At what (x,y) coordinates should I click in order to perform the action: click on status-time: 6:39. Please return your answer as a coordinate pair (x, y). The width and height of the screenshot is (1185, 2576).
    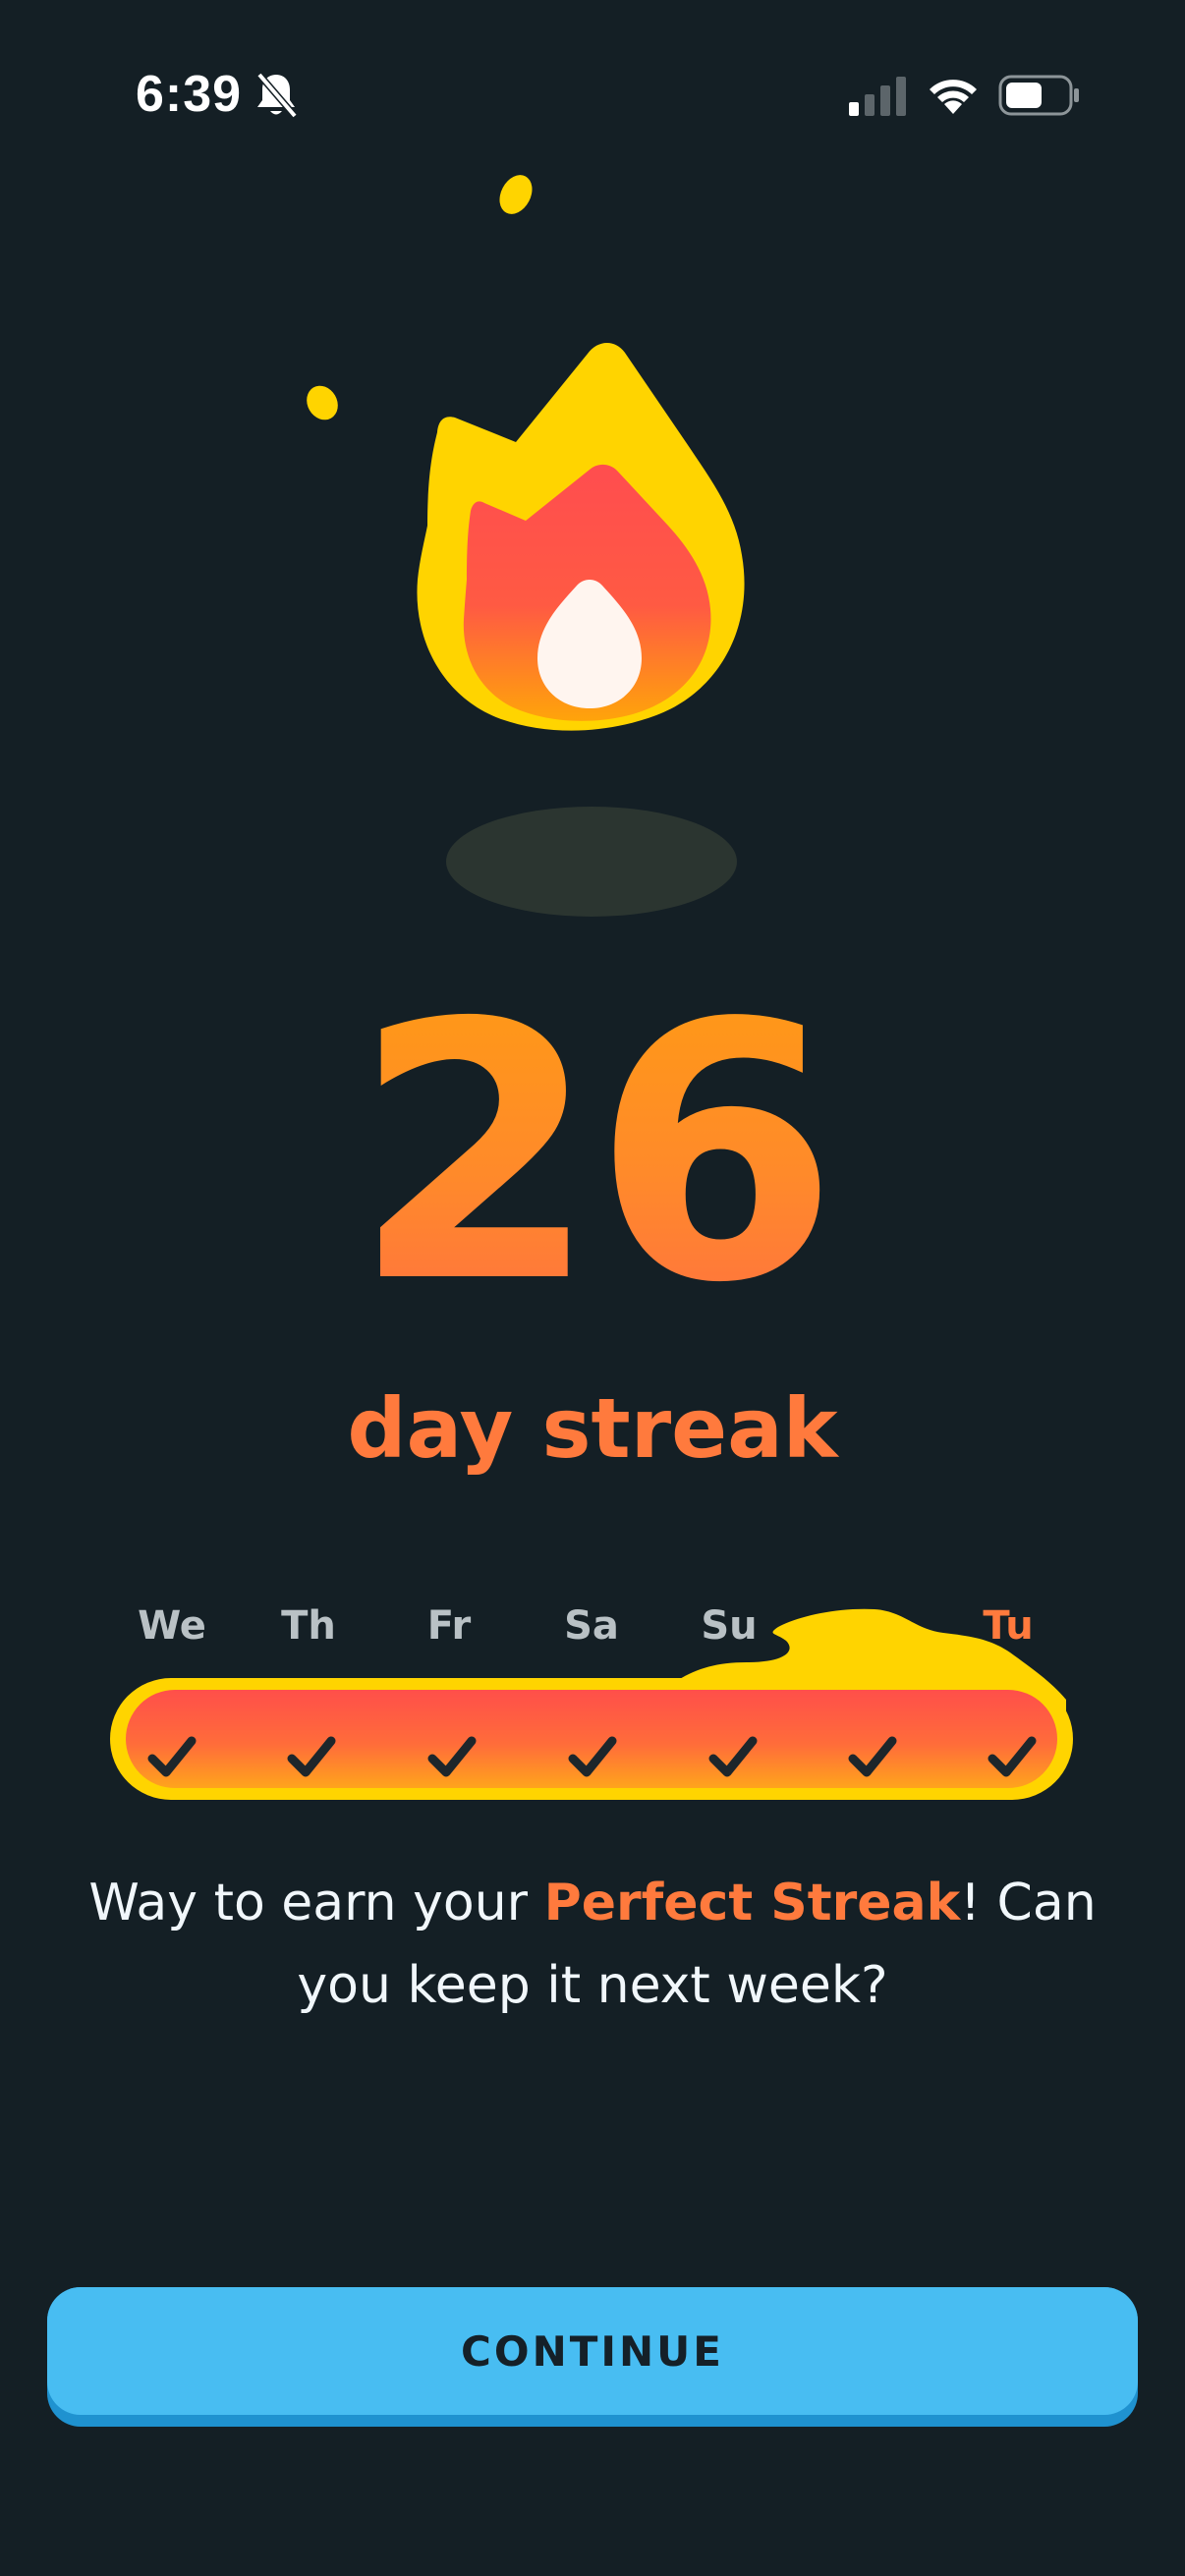
    Looking at the image, I should click on (190, 94).